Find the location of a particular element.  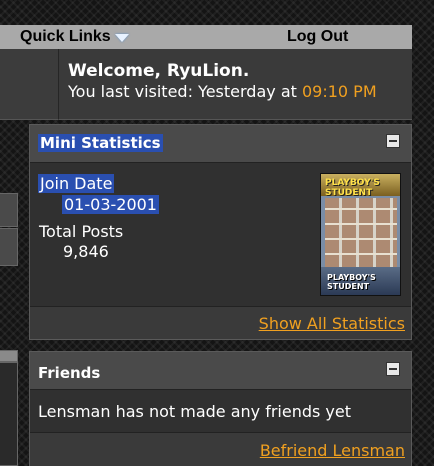

banner-bottom-text: PLAYBOY'S STUDENT is located at coordinates (351, 282).